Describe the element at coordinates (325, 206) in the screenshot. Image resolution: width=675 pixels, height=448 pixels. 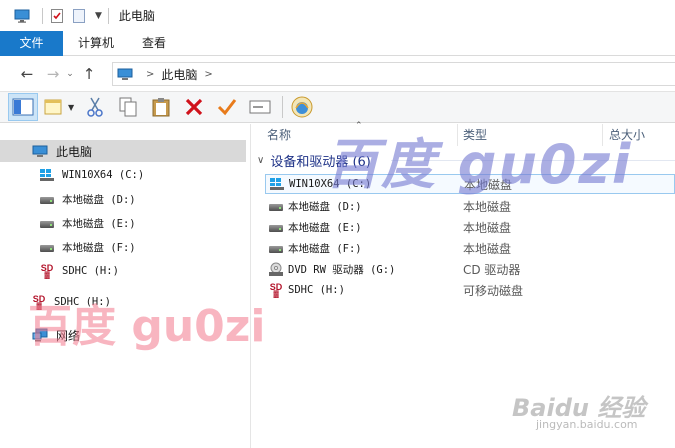
I see `drive-name: 本地磁盘 (D:)` at that location.